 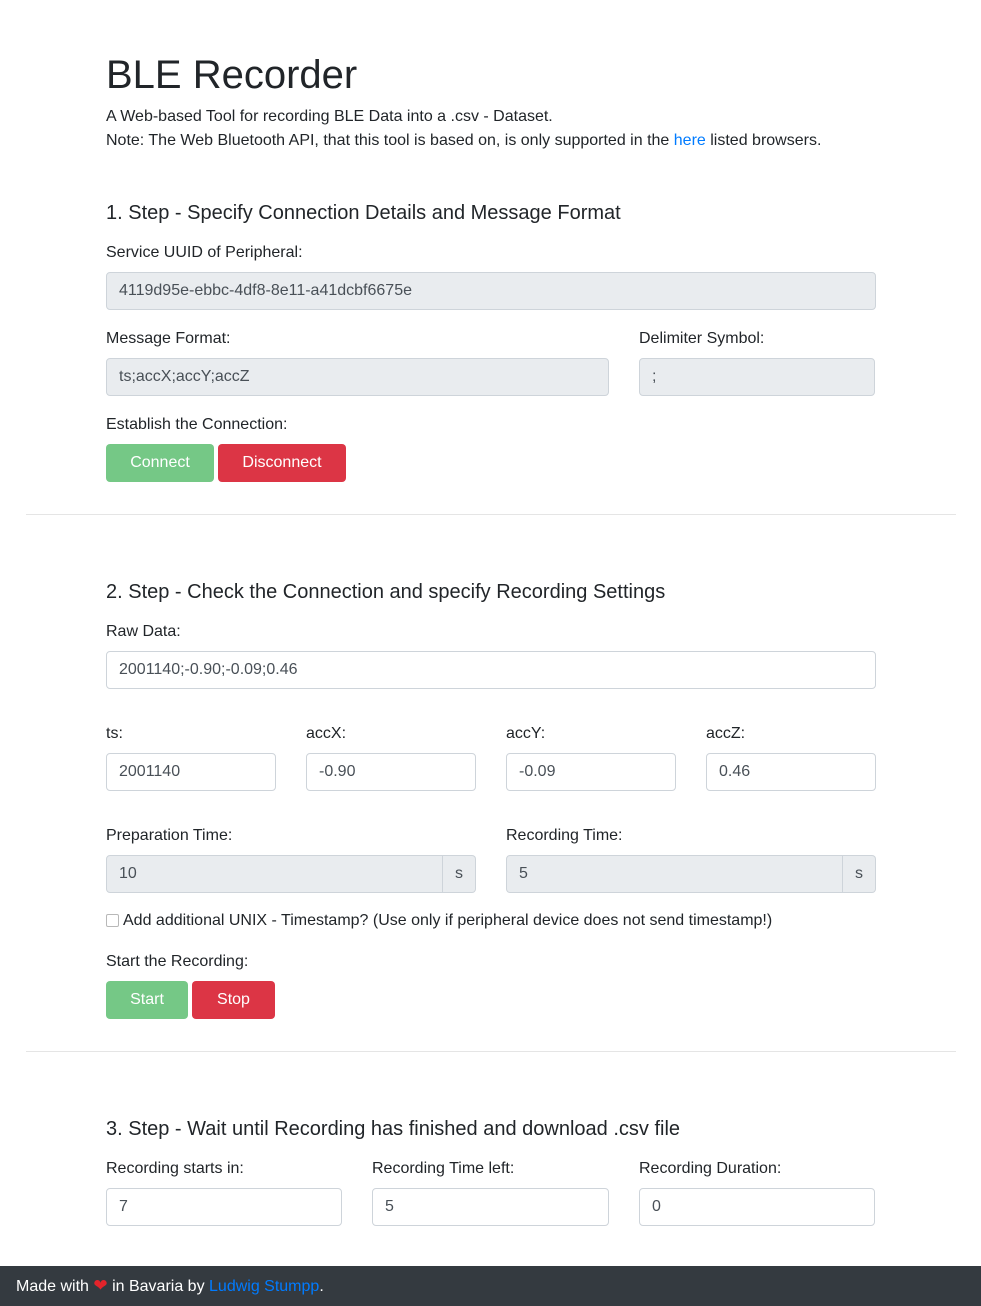 I want to click on message-format-input: ts;accX;accY;accZ, so click(x=357, y=377).